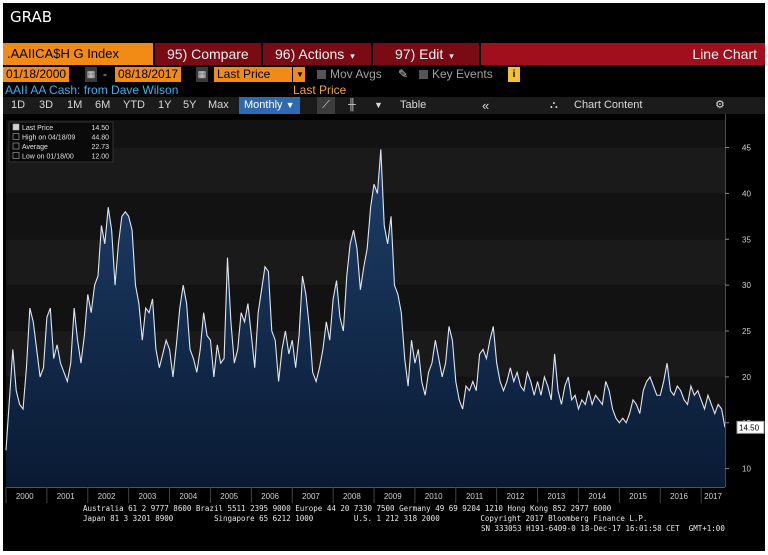 This screenshot has width=768, height=555. What do you see at coordinates (66, 496) in the screenshot?
I see `x-tick-label: 2001` at bounding box center [66, 496].